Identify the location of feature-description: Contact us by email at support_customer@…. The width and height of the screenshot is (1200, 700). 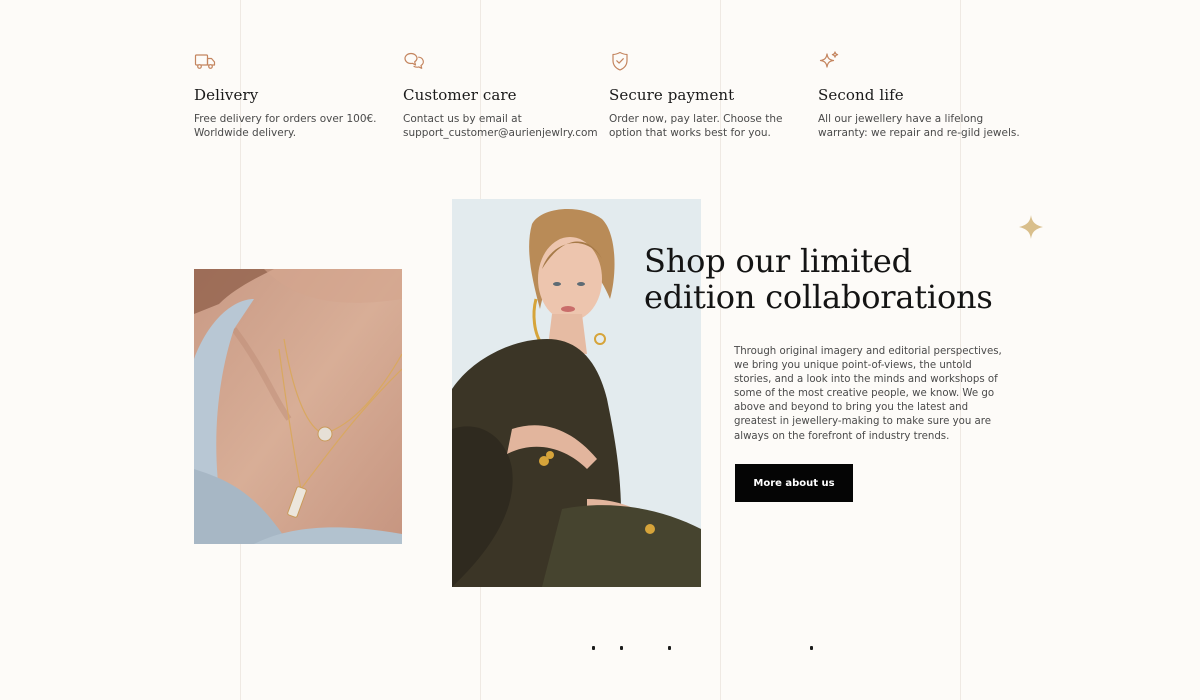
(500, 126).